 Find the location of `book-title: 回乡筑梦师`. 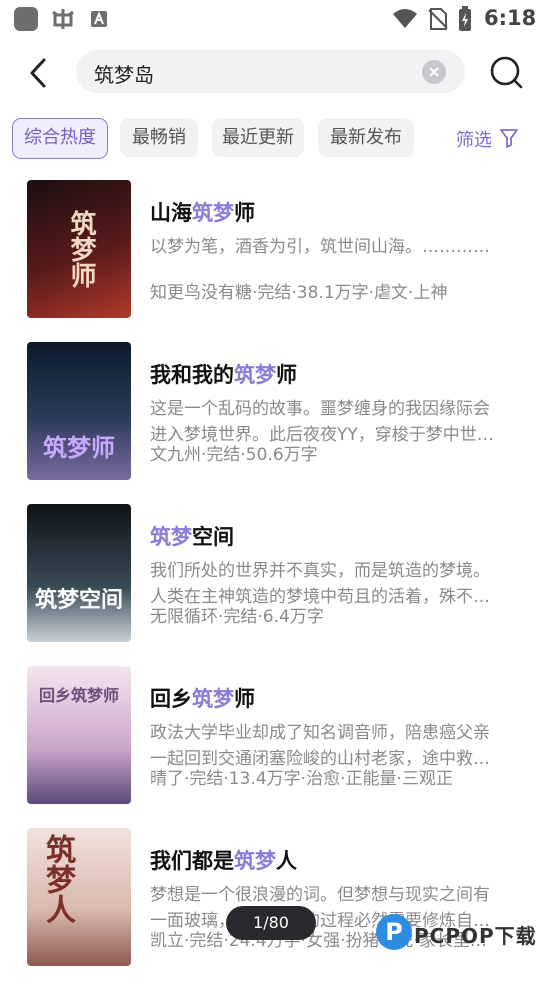

book-title: 回乡筑梦师 is located at coordinates (202, 698).